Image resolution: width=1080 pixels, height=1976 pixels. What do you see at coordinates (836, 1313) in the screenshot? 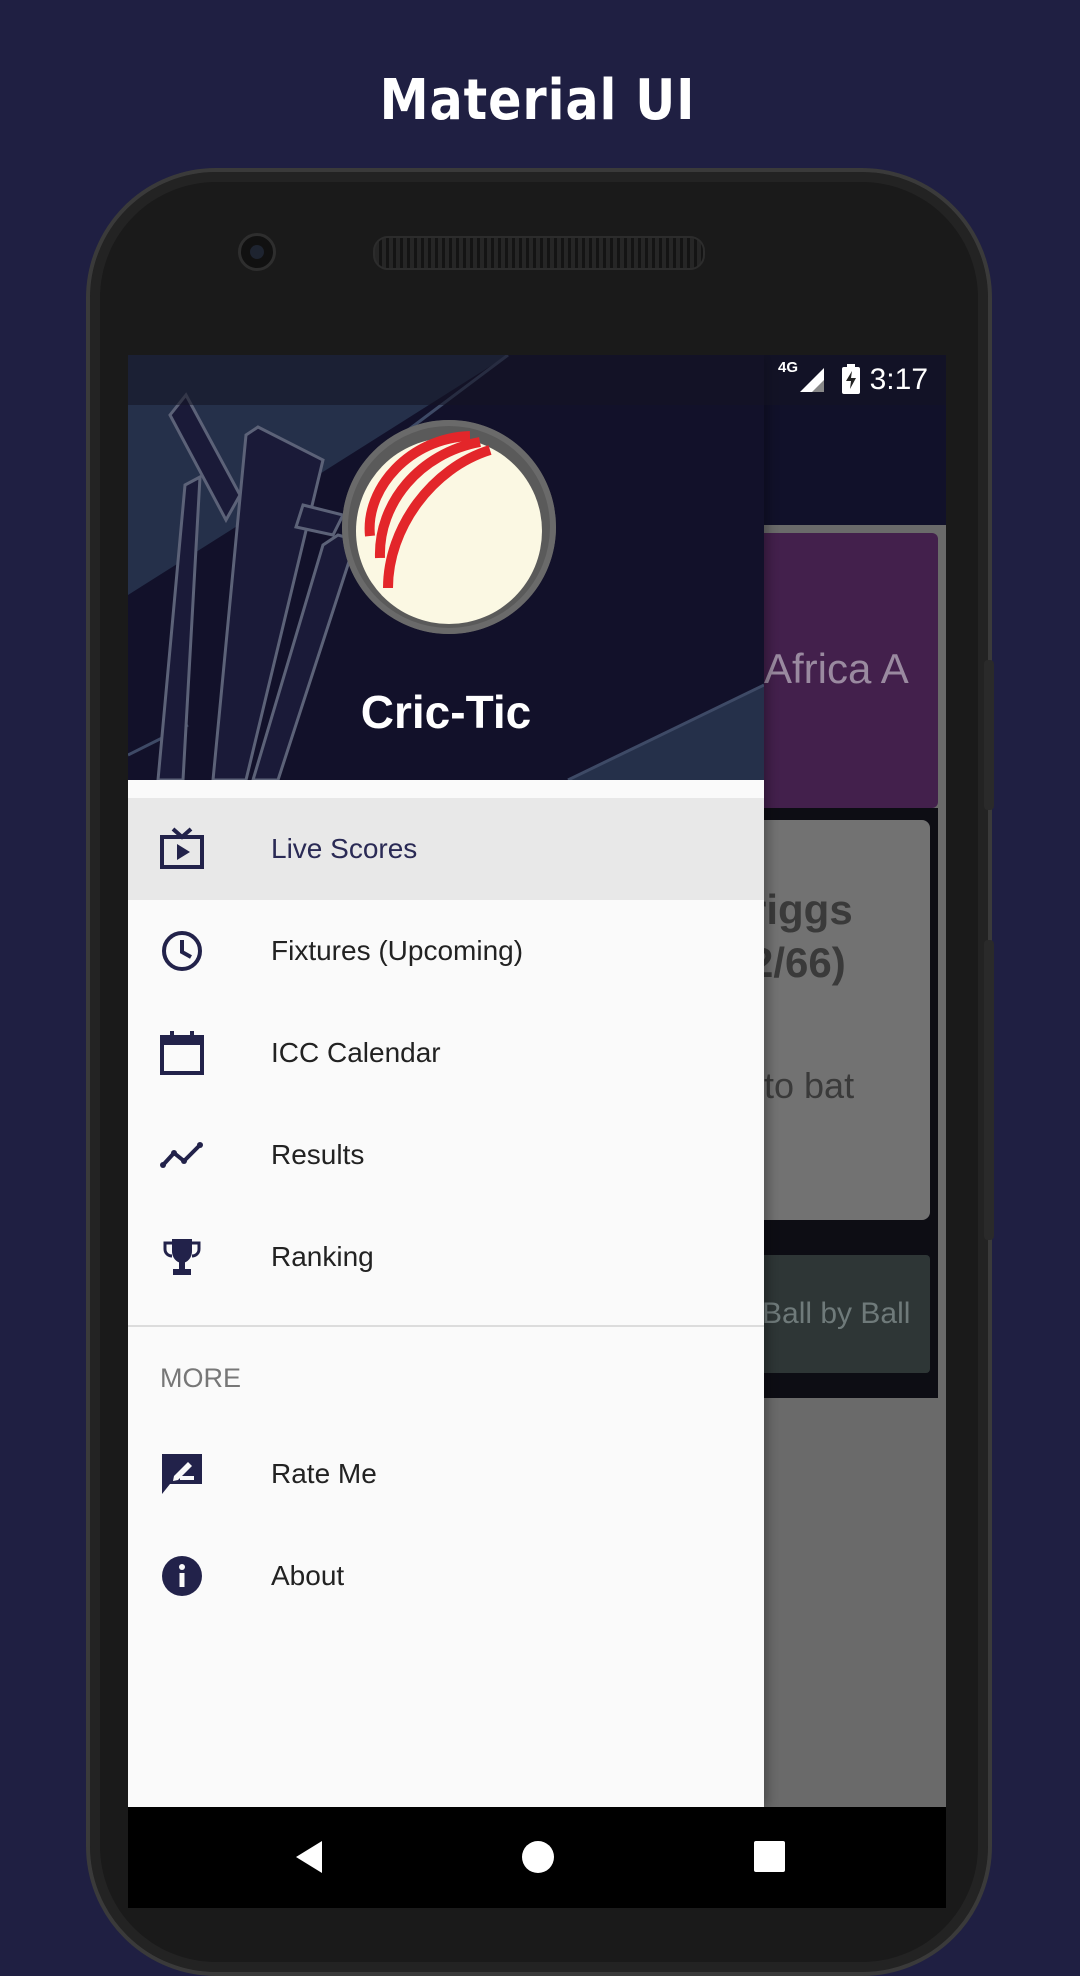
I see `ball-by-ball-label: Ball by Ball` at bounding box center [836, 1313].